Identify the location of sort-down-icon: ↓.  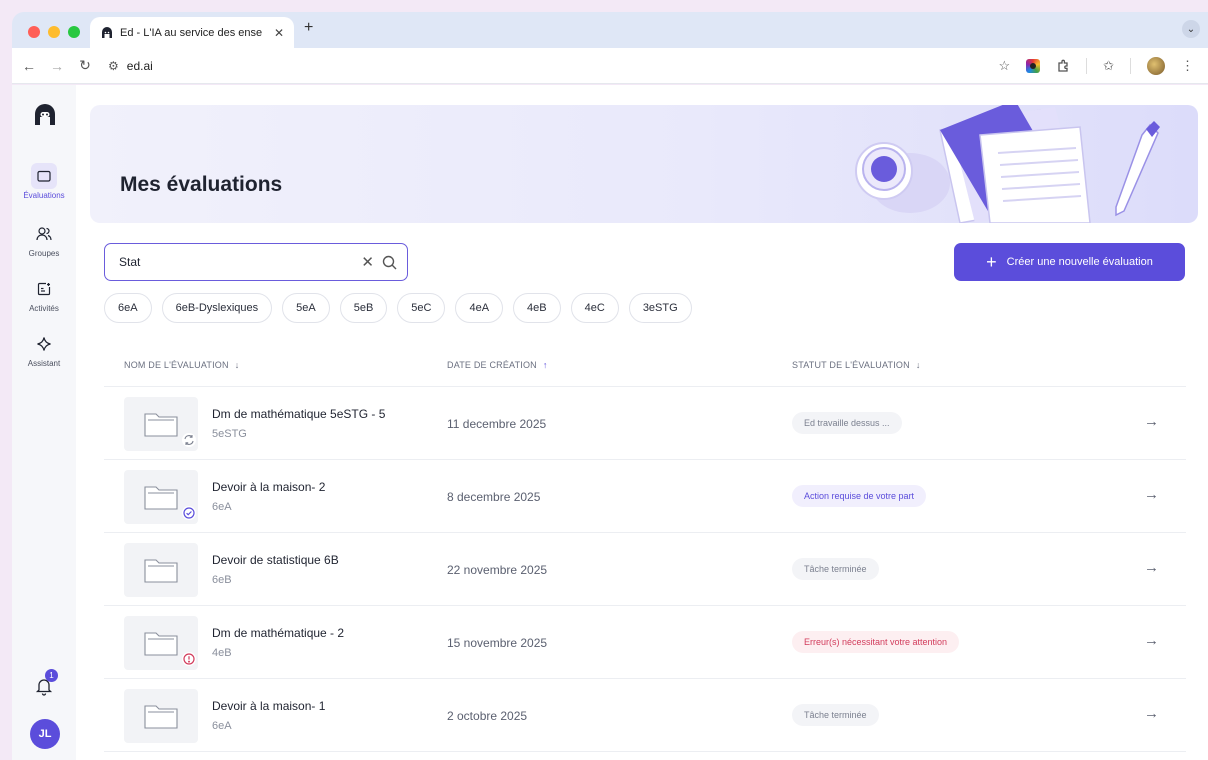
(918, 364).